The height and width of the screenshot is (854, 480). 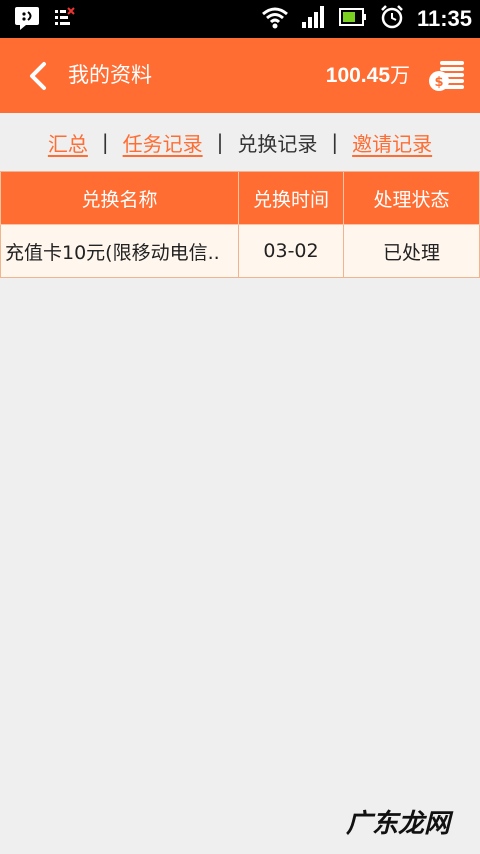 I want to click on table-header-row: 兑换名称 兑换时间 处理状态, so click(x=240, y=198).